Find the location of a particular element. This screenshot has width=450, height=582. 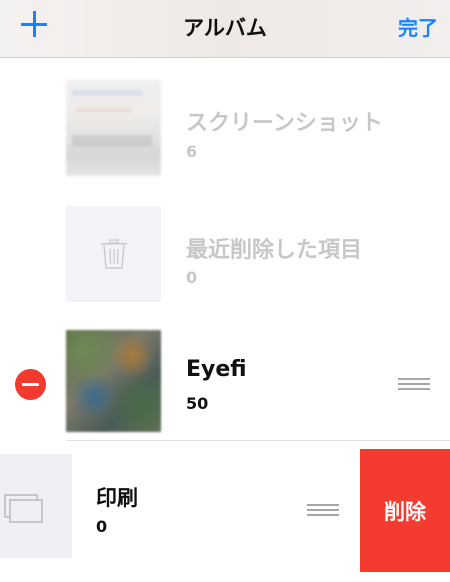

delete-button: 削除 is located at coordinates (405, 510).